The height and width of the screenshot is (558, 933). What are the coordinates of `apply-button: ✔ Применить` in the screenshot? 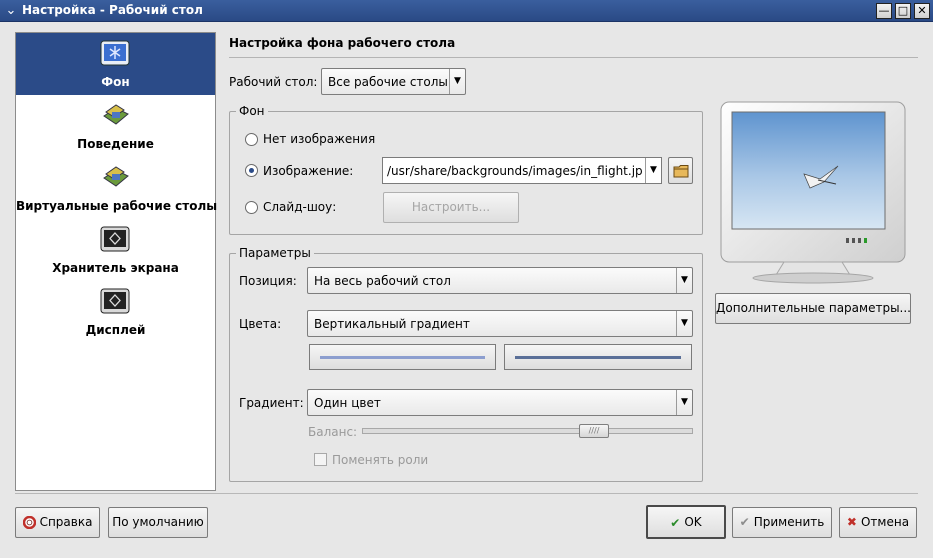 It's located at (782, 522).